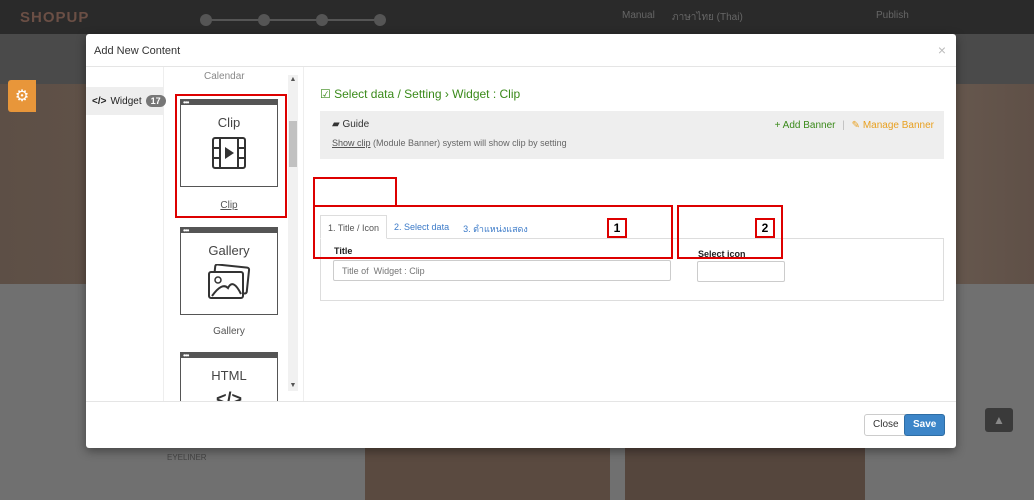  What do you see at coordinates (942, 50) in the screenshot?
I see `close-icon: ×` at bounding box center [942, 50].